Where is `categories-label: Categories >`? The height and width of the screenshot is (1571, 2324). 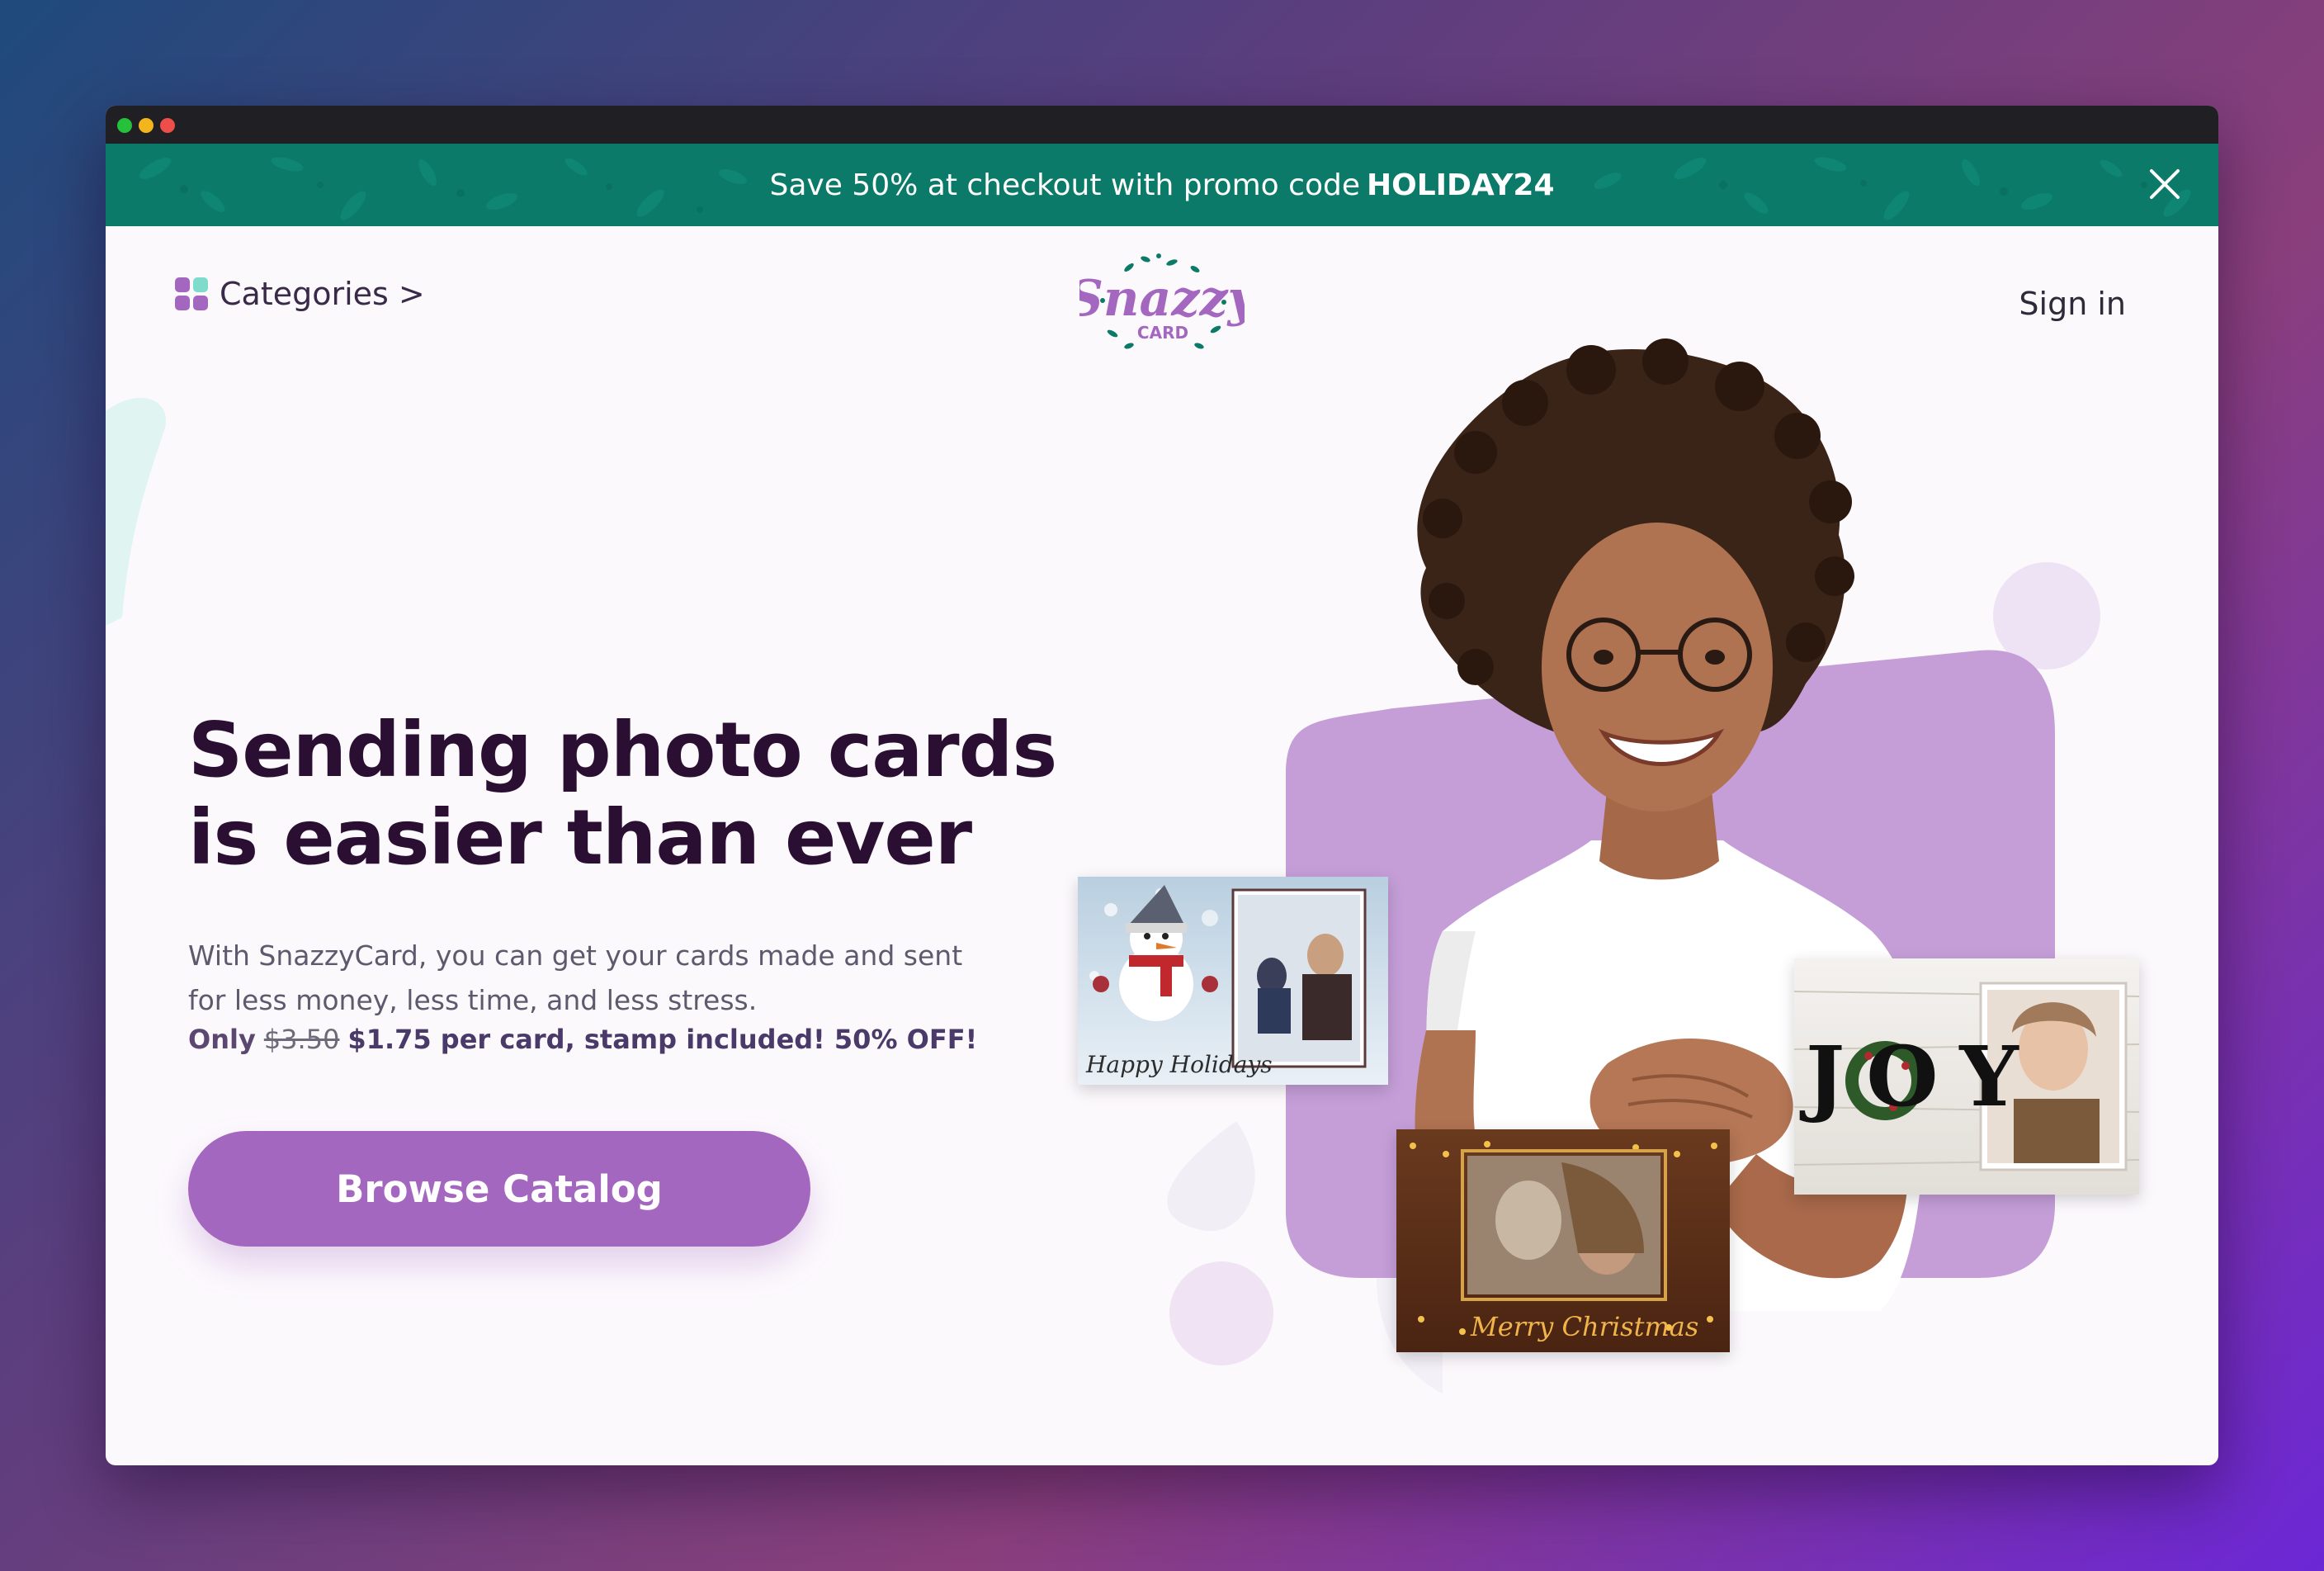
categories-label: Categories > is located at coordinates (322, 294).